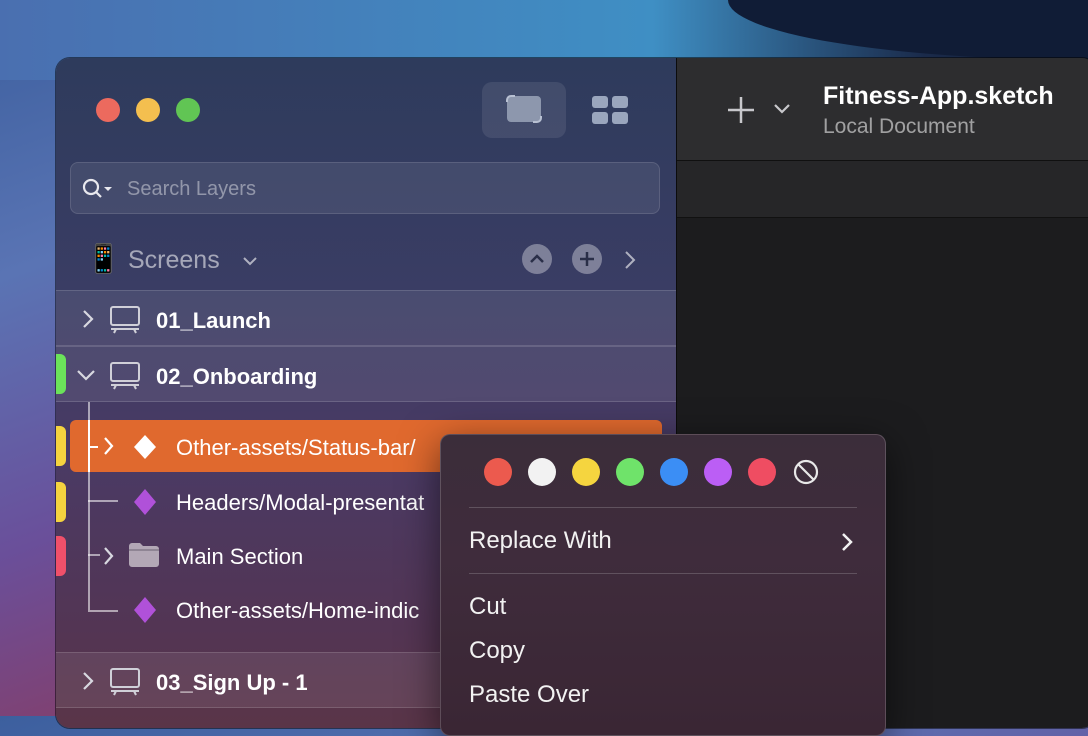  I want to click on ruler-bar, so click(882, 189).